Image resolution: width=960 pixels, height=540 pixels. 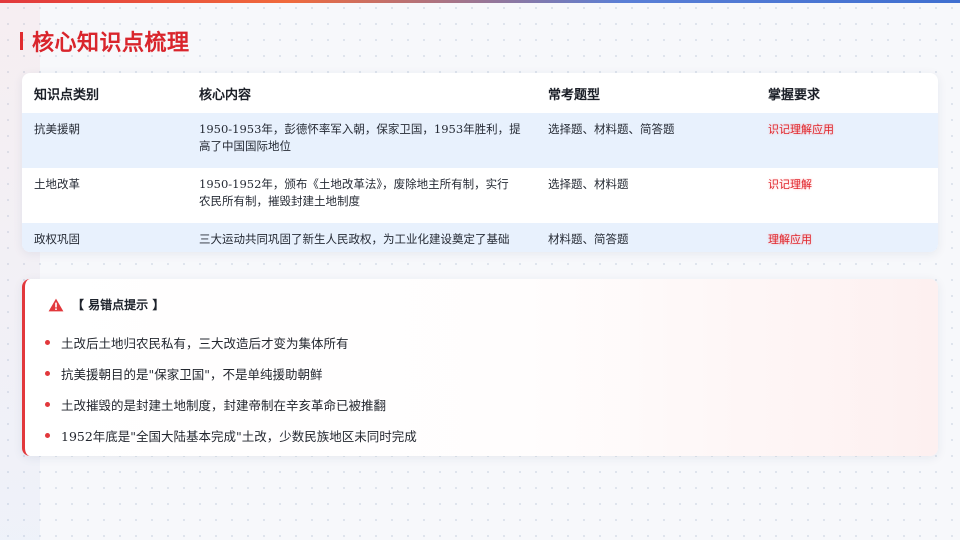 I want to click on cell-requirement: 识记理解, so click(x=847, y=195).